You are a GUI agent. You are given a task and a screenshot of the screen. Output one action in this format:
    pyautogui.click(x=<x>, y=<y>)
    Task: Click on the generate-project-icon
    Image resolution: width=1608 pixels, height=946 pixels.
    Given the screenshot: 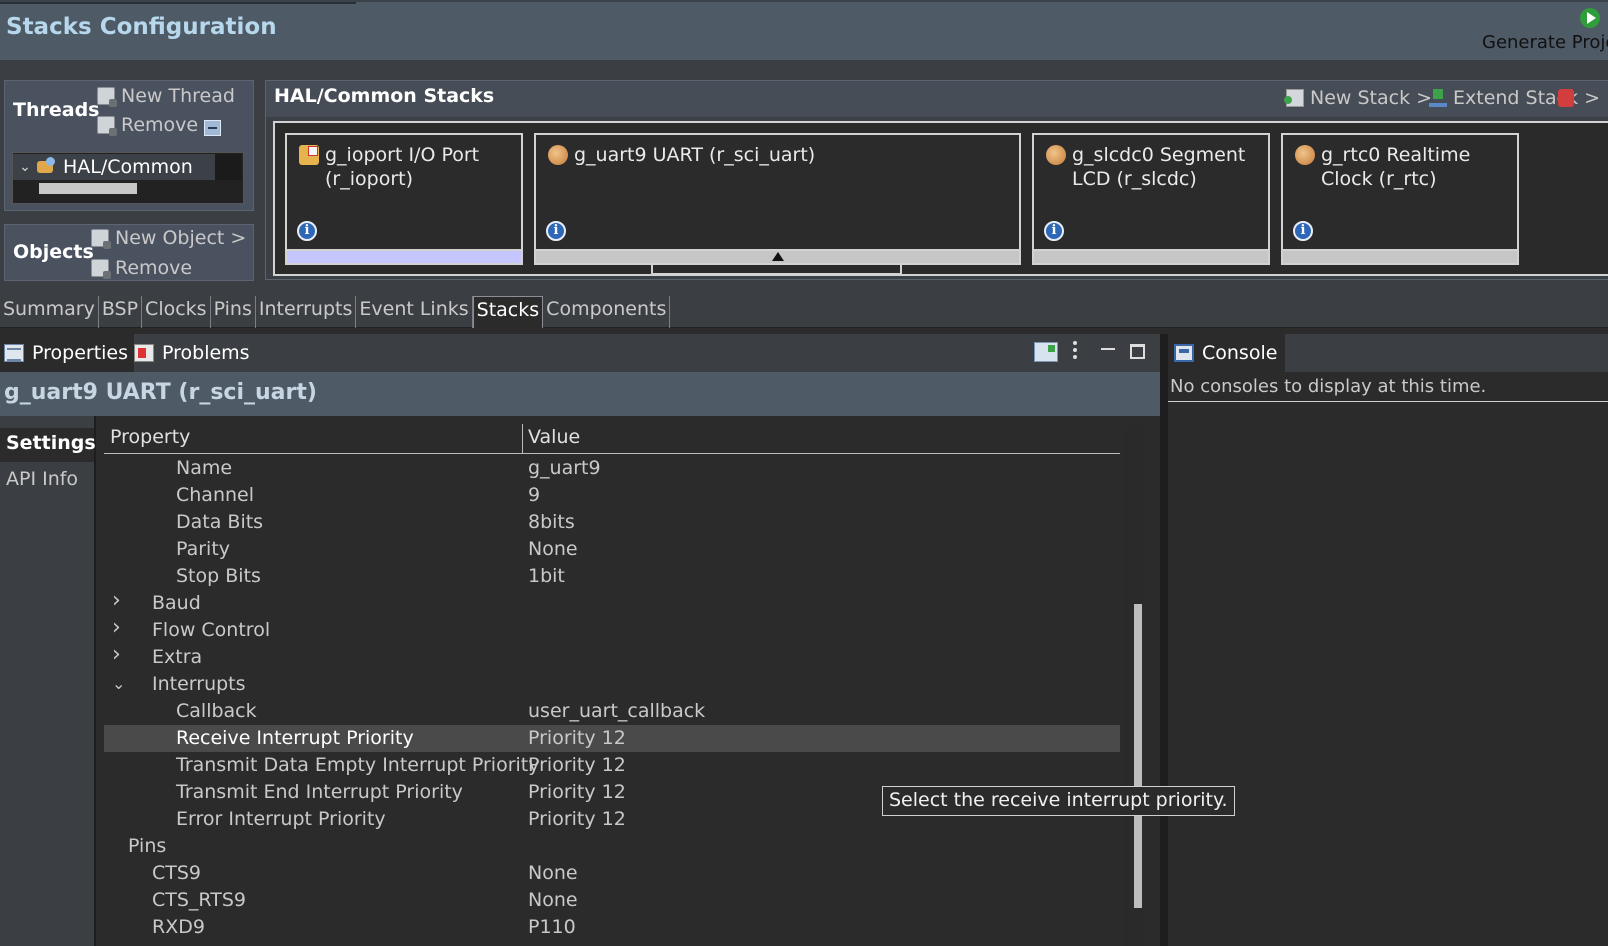 What is the action you would take?
    pyautogui.click(x=1590, y=18)
    